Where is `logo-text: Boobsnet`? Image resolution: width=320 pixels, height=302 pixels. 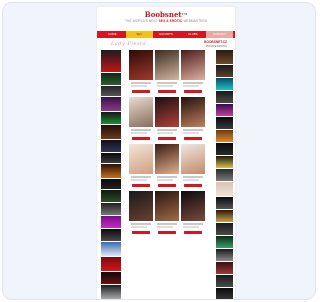 logo-text: Boobsnet is located at coordinates (163, 14).